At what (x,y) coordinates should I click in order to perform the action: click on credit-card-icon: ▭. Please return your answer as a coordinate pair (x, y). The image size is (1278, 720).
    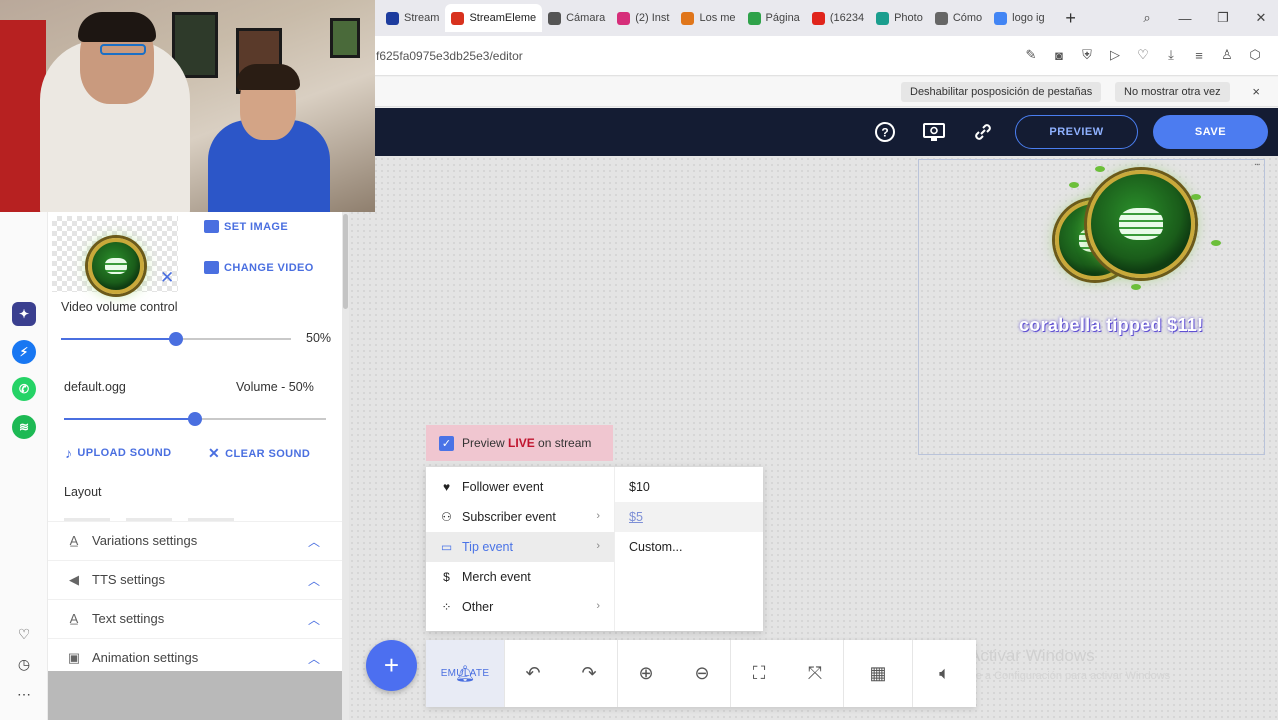
    Looking at the image, I should click on (446, 547).